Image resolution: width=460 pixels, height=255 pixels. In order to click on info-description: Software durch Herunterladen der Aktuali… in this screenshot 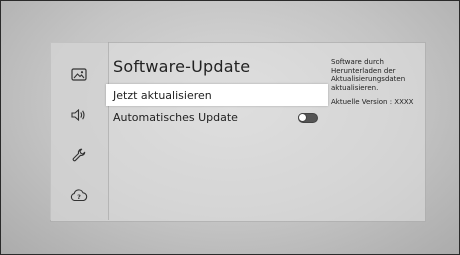, I will do `click(368, 75)`.